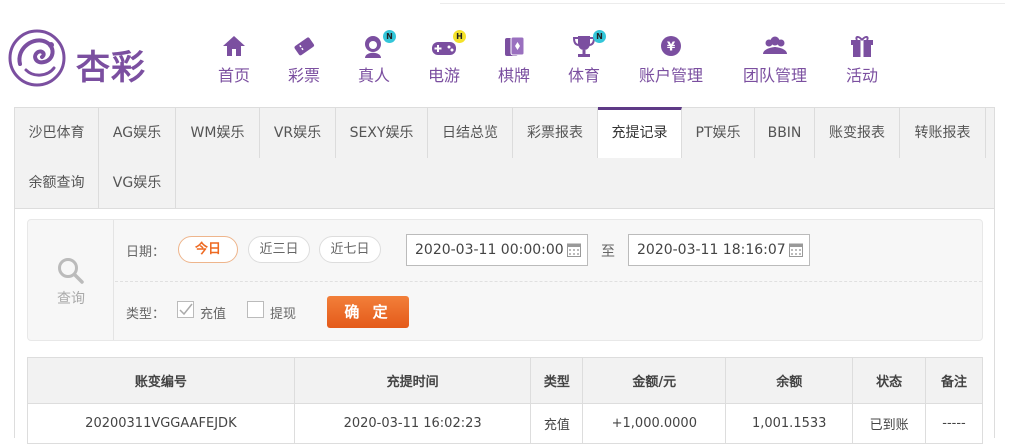 The width and height of the screenshot is (1025, 444). Describe the element at coordinates (513, 75) in the screenshot. I see `nav-label: 棋牌` at that location.